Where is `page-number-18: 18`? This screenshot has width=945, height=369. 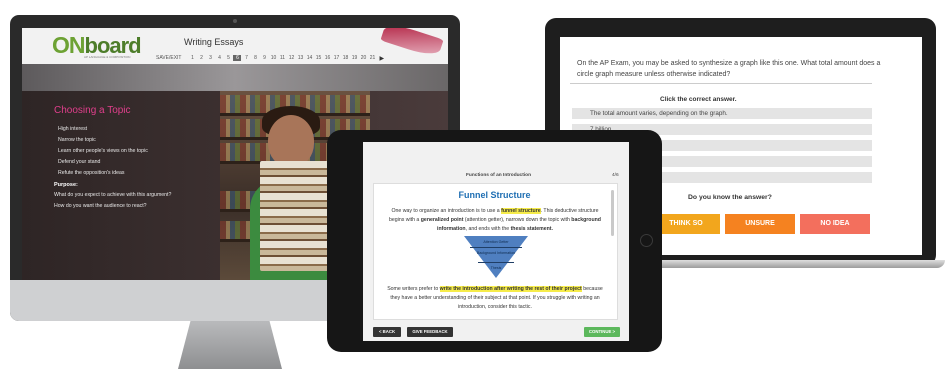
page-number-18: 18 is located at coordinates (345, 58).